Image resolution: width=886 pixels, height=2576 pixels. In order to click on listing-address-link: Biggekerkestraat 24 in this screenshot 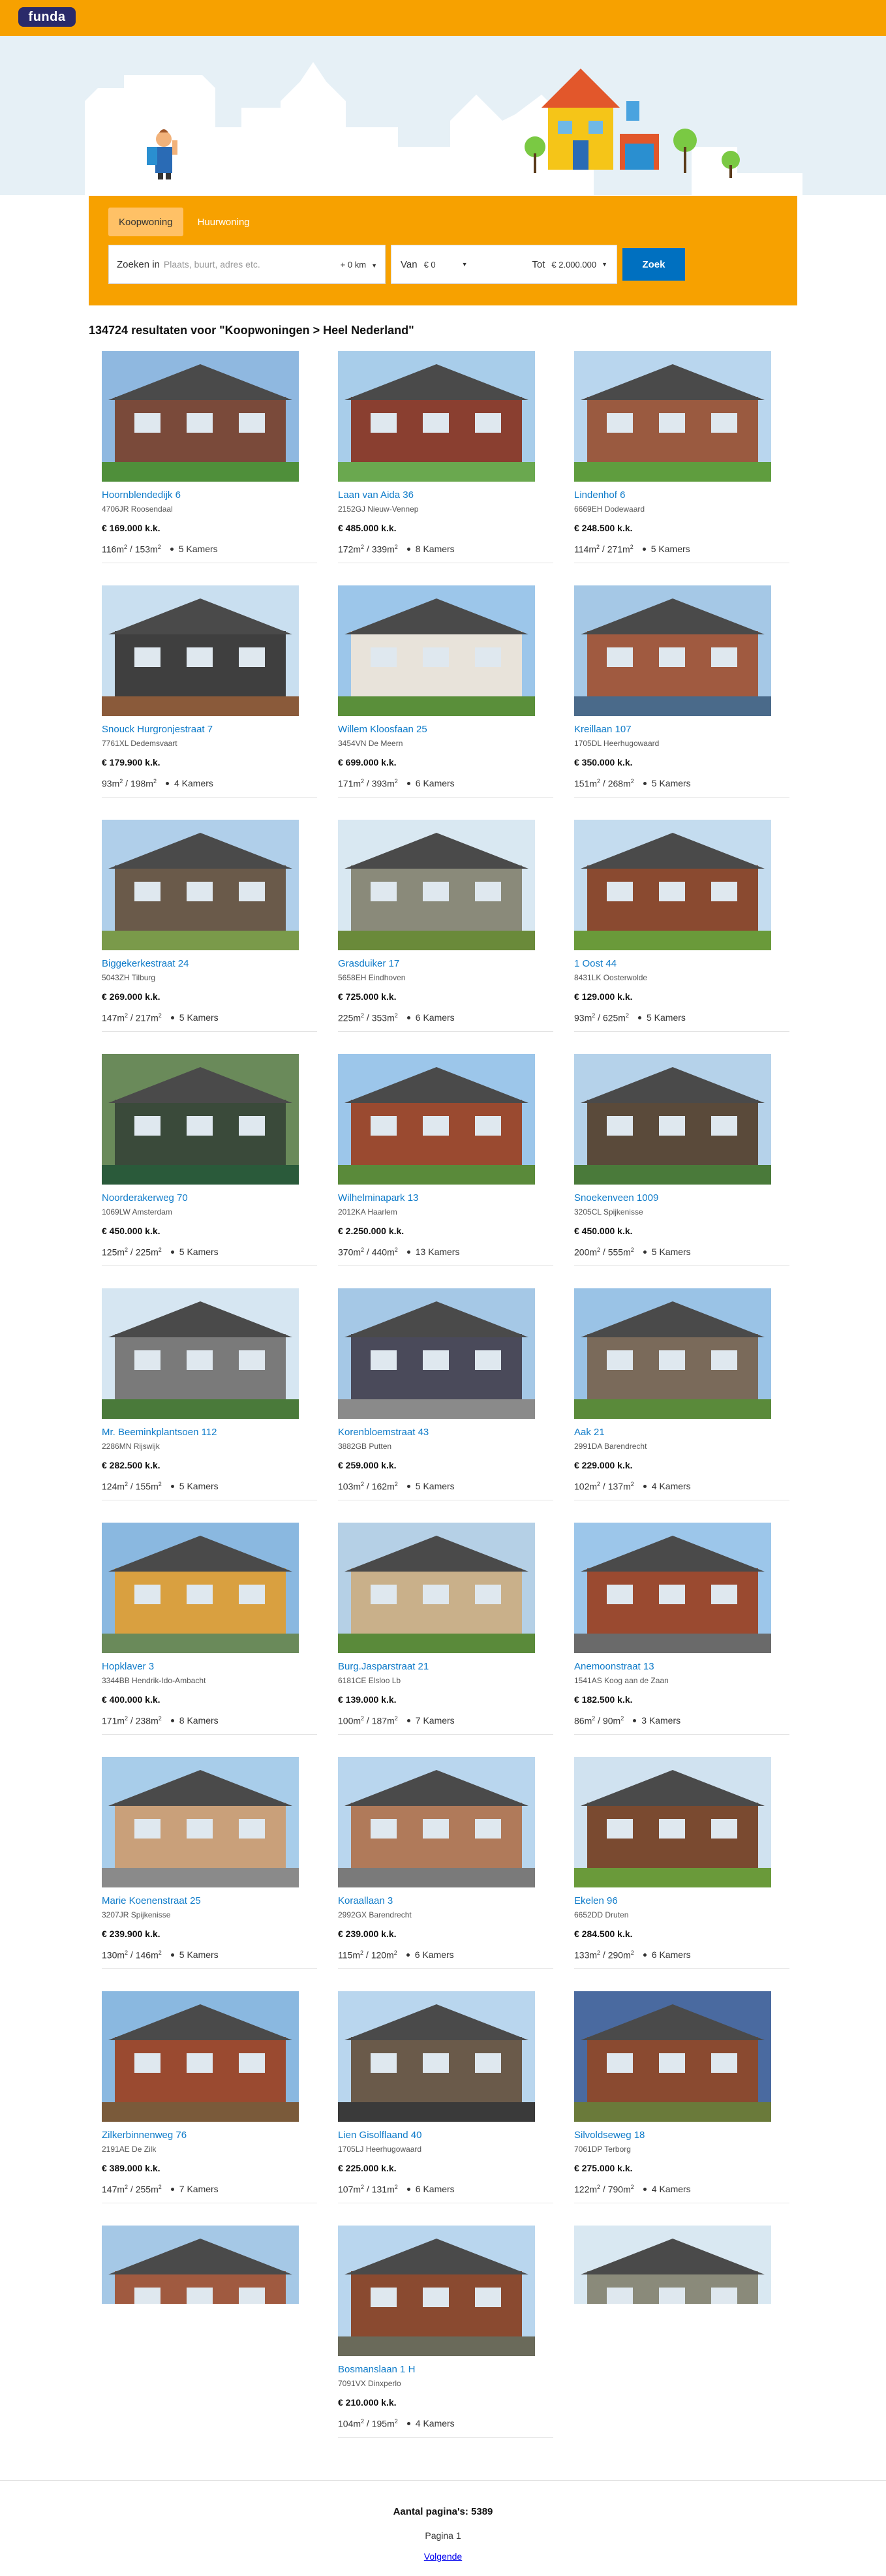, I will do `click(209, 963)`.